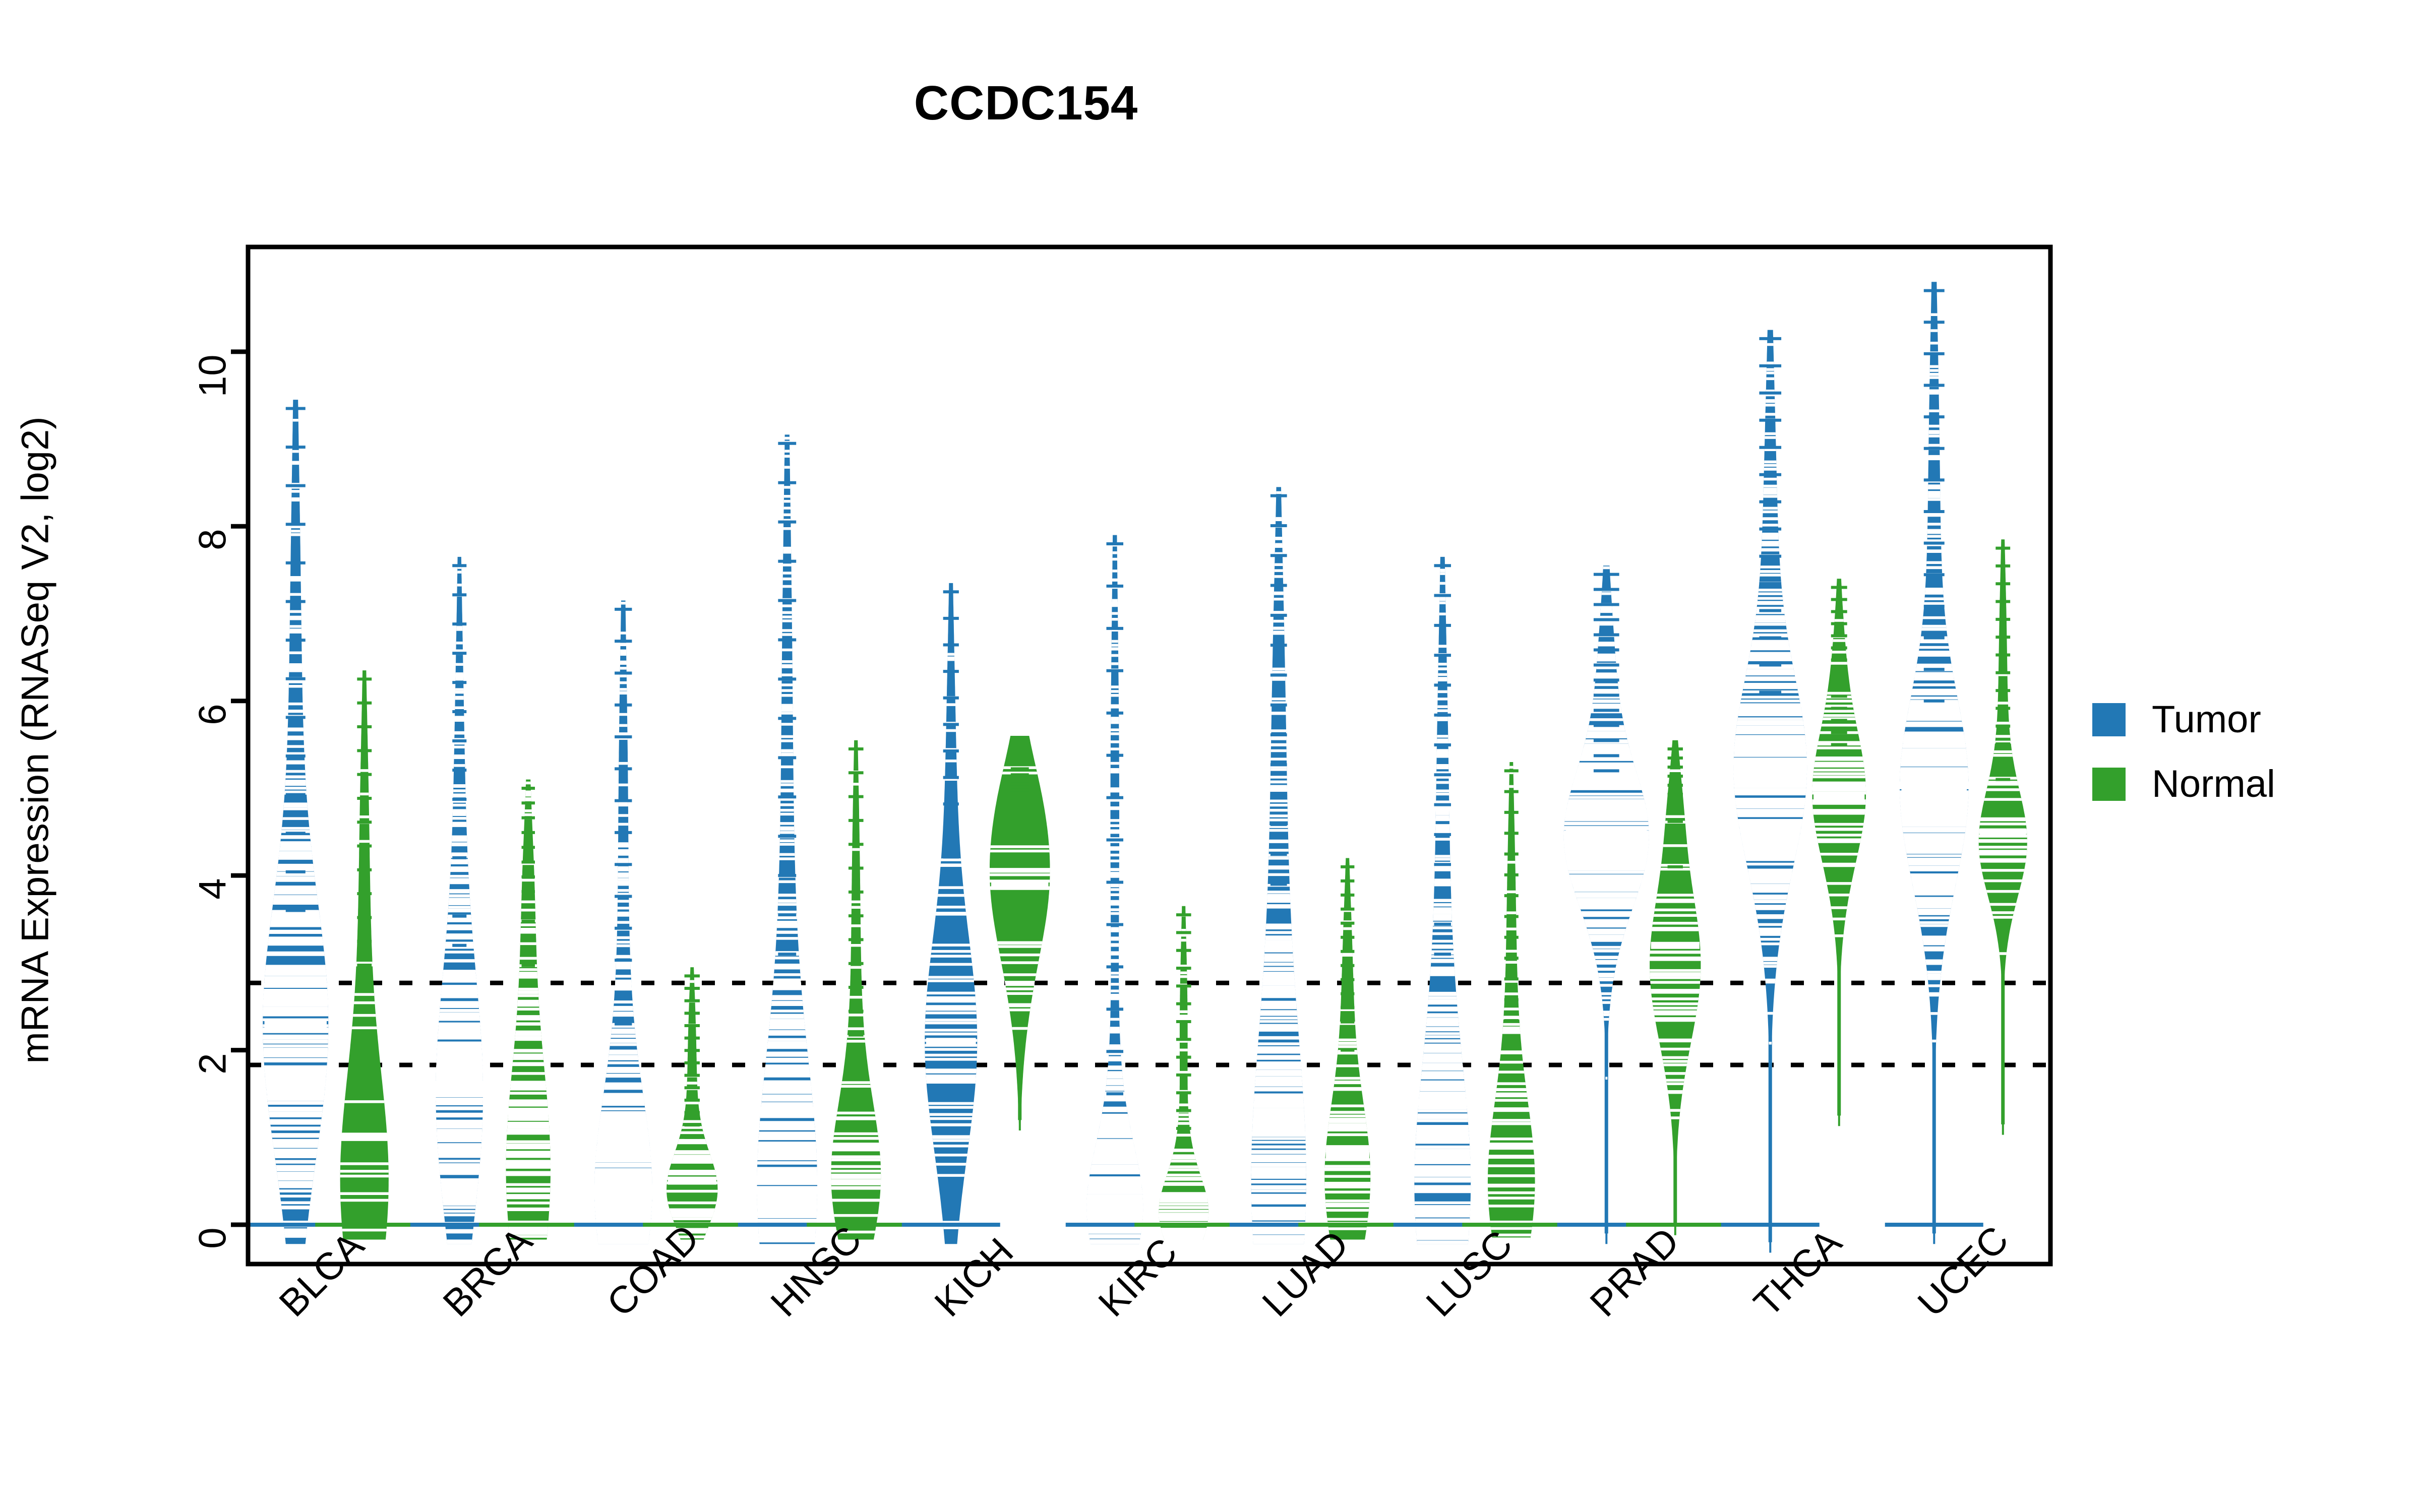  Describe the element at coordinates (1278, 865) in the screenshot. I see `violin-tumor-LUAD` at that location.